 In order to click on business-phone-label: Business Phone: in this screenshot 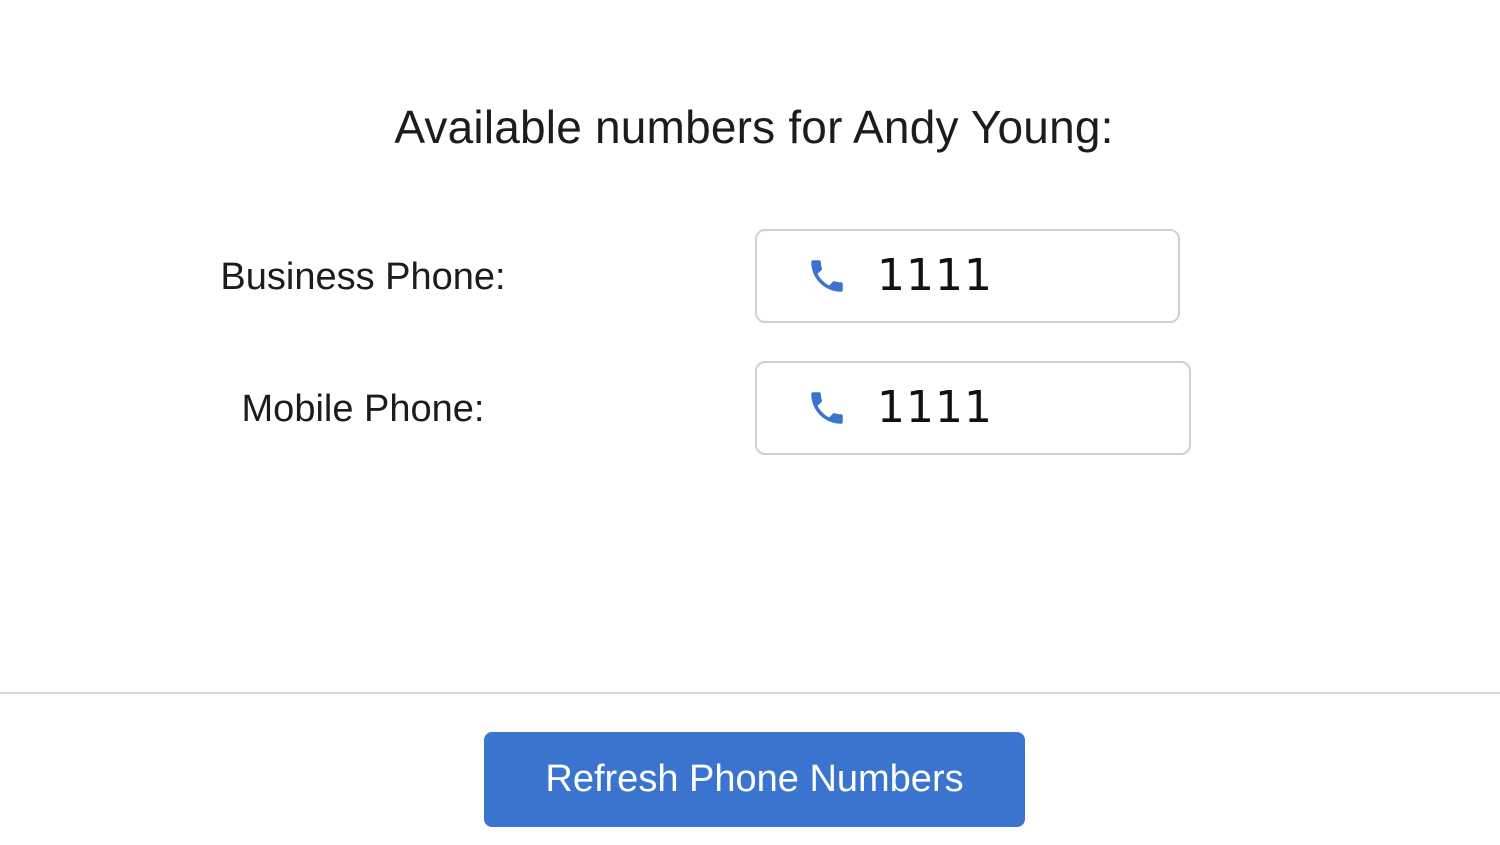, I will do `click(363, 277)`.